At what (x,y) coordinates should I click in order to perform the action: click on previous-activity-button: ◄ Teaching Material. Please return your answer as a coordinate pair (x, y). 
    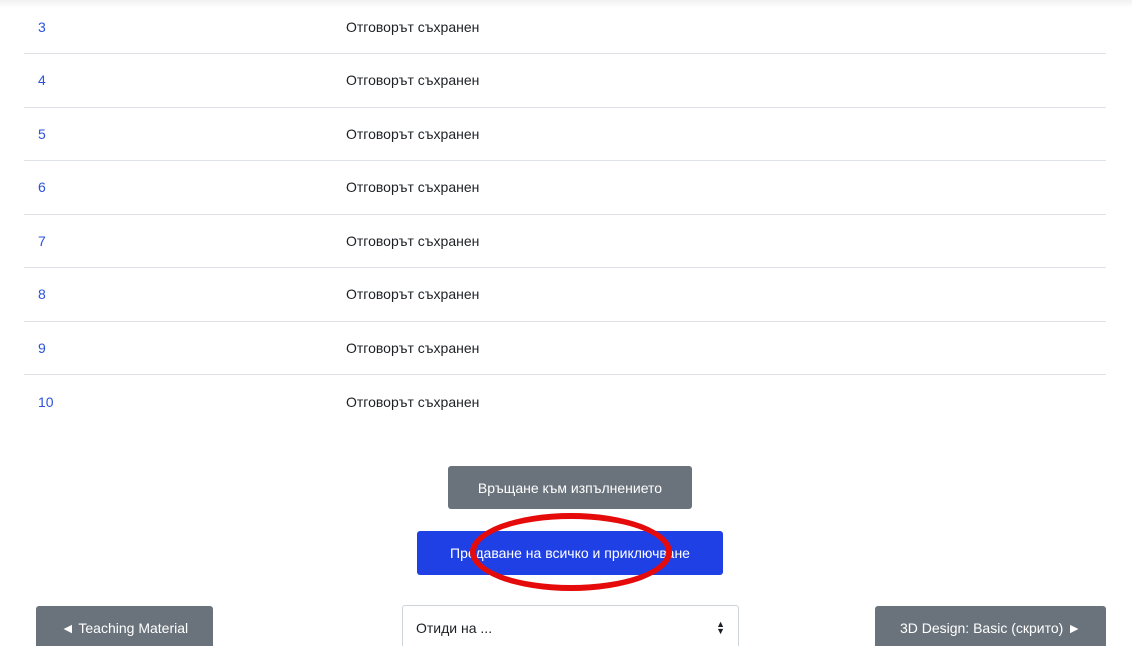
    Looking at the image, I should click on (124, 626).